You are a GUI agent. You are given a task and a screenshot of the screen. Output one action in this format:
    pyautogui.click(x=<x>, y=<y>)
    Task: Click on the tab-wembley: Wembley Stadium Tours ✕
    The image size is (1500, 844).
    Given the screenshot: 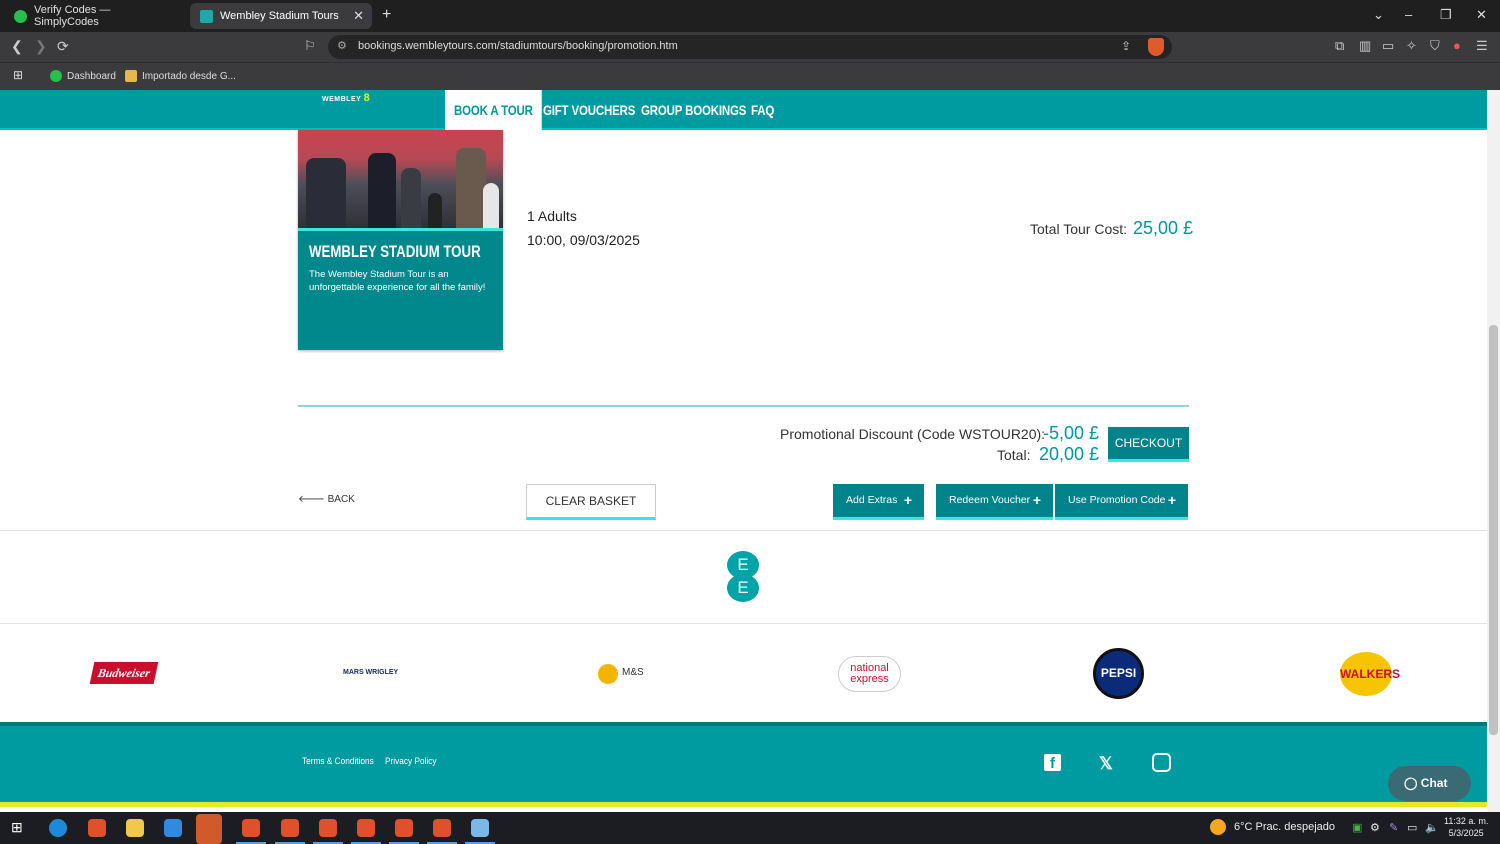 What is the action you would take?
    pyautogui.click(x=281, y=16)
    